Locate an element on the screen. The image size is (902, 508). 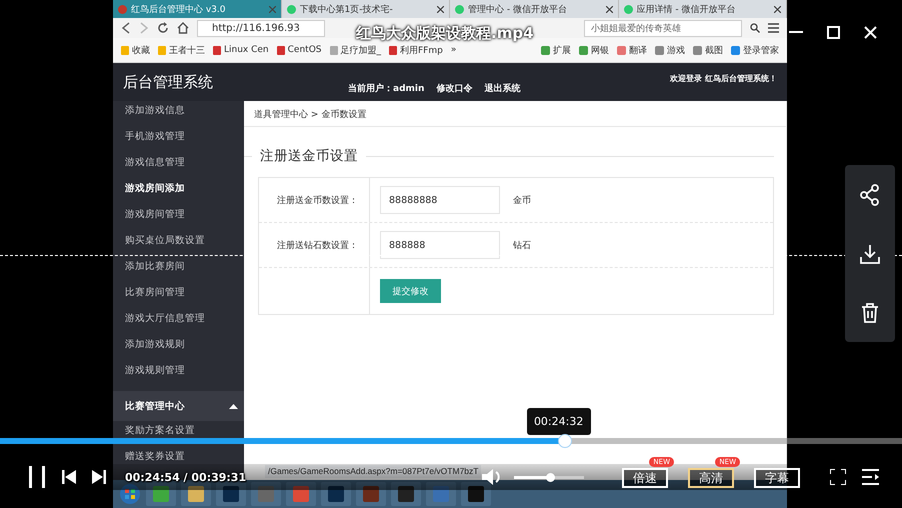
sidebar-group: 比赛管理中心 is located at coordinates (178, 406).